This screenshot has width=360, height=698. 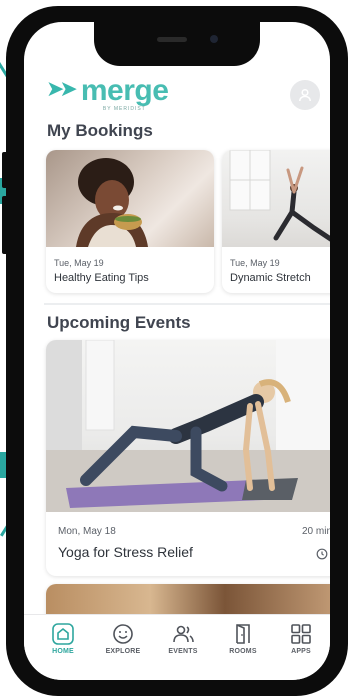 What do you see at coordinates (177, 44) in the screenshot?
I see `notch` at bounding box center [177, 44].